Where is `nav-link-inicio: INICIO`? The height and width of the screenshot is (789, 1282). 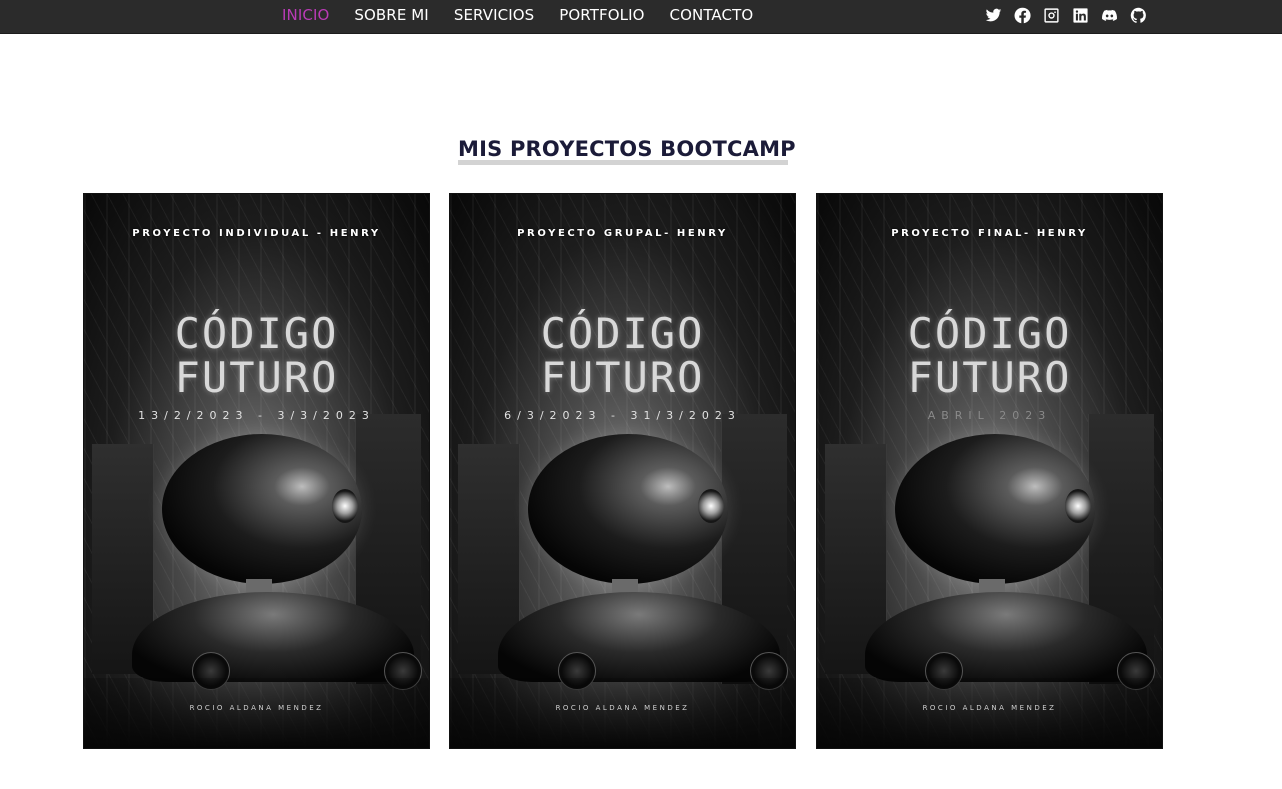 nav-link-inicio: INICIO is located at coordinates (305, 15).